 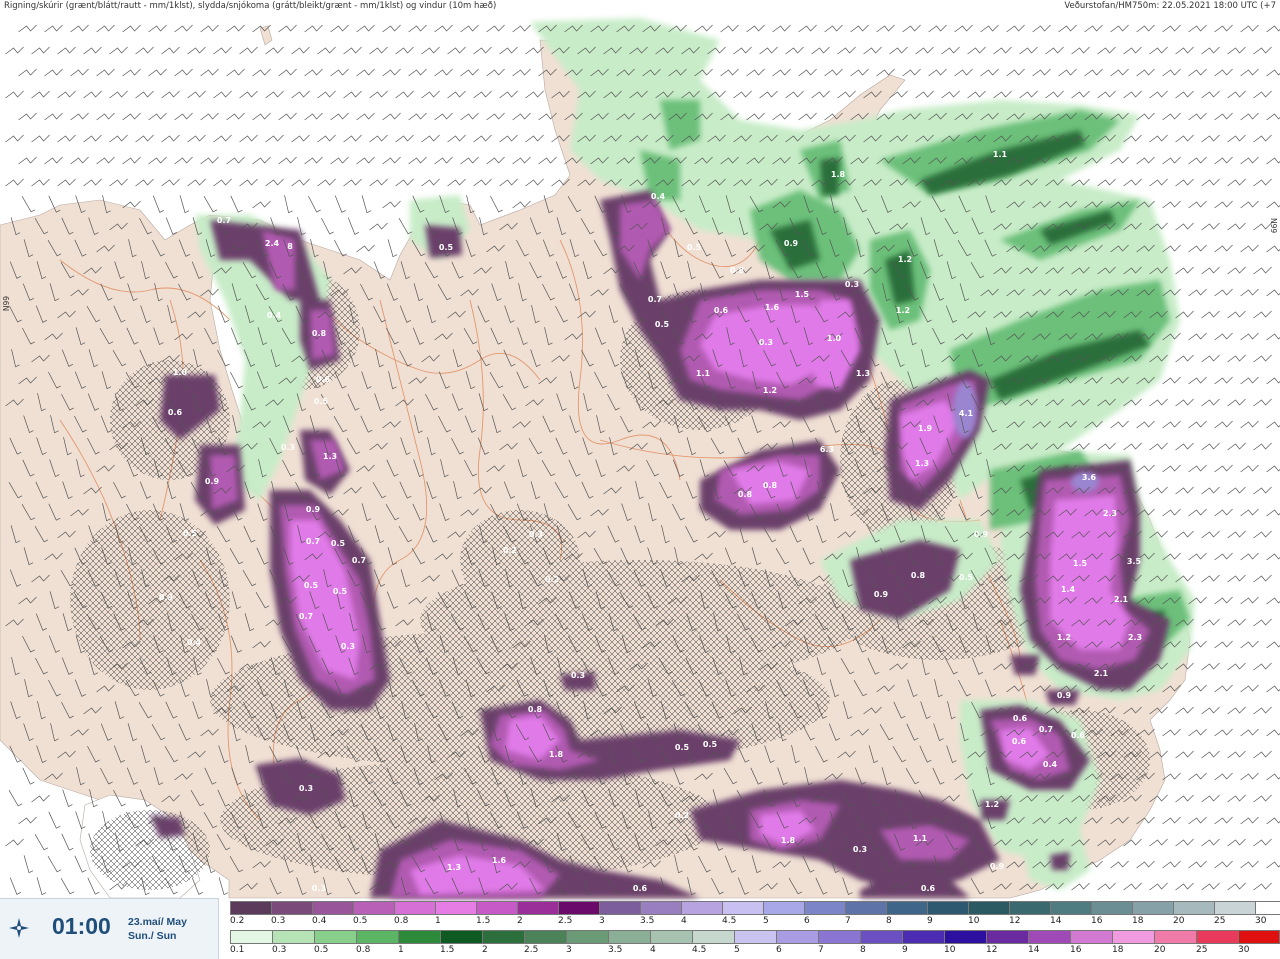 I want to click on snow-scale, so click(x=755, y=908).